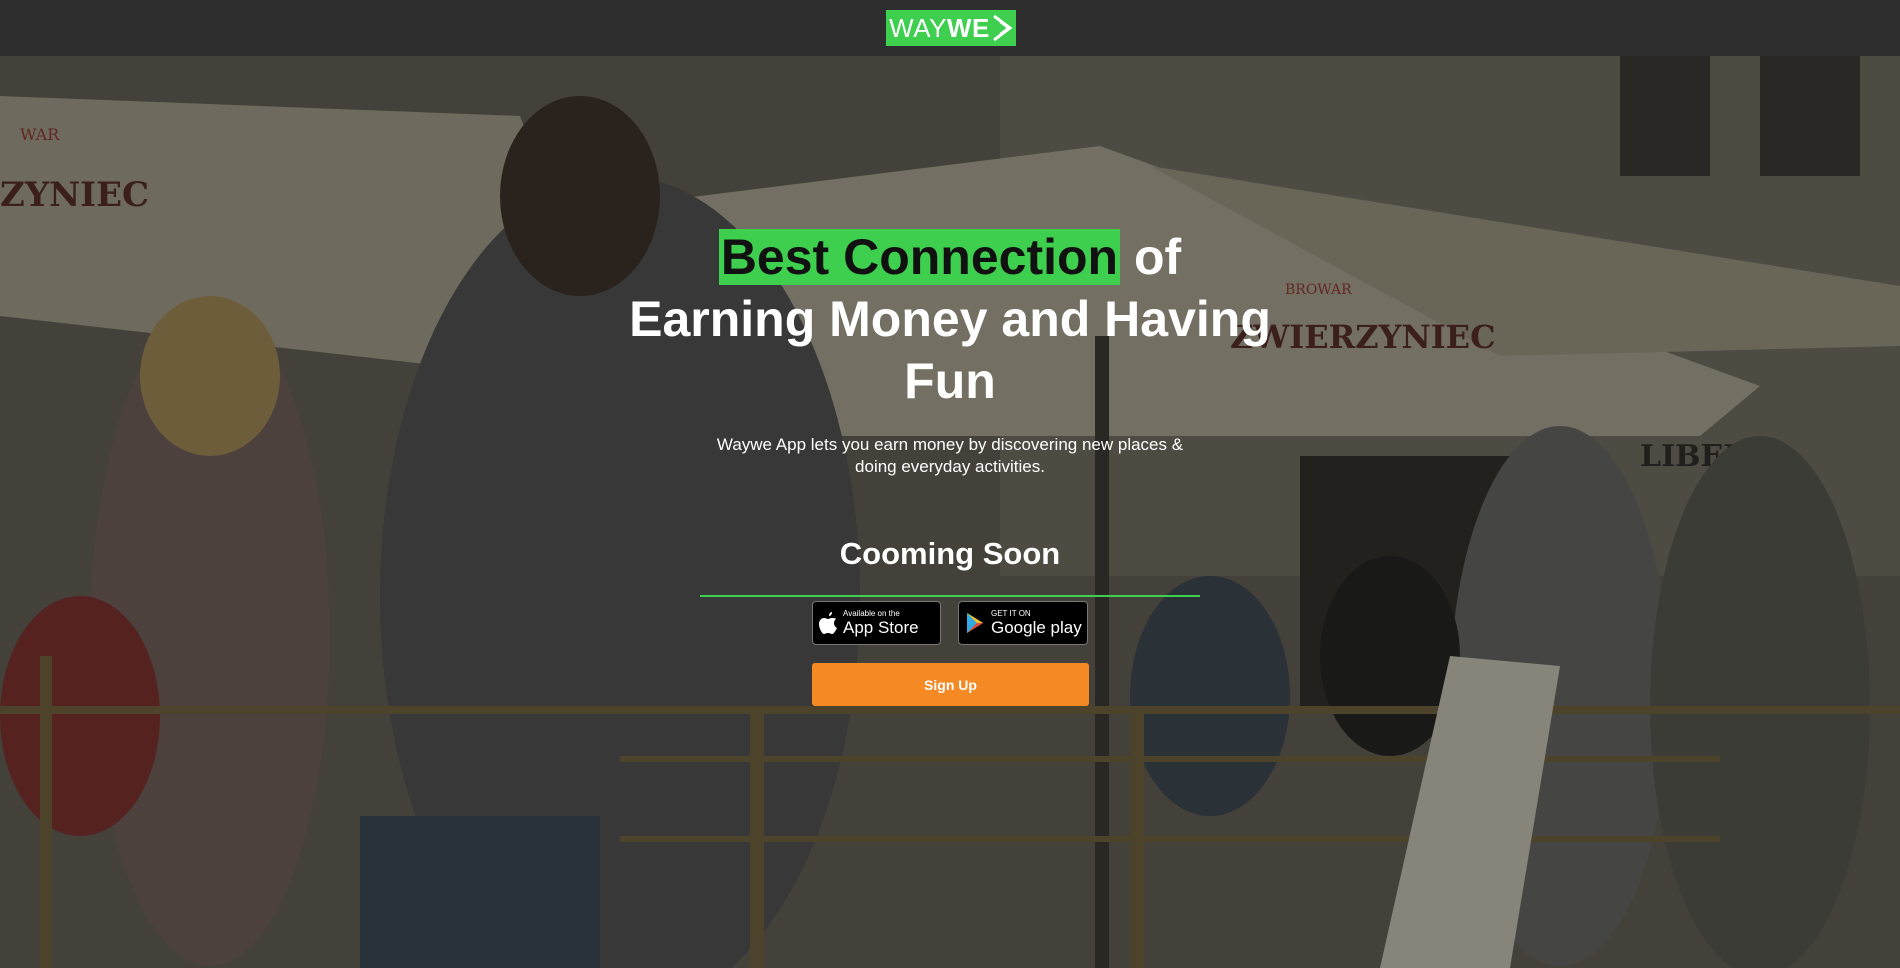 This screenshot has width=1900, height=968. Describe the element at coordinates (1151, 257) in the screenshot. I see `headline-rest: of` at that location.